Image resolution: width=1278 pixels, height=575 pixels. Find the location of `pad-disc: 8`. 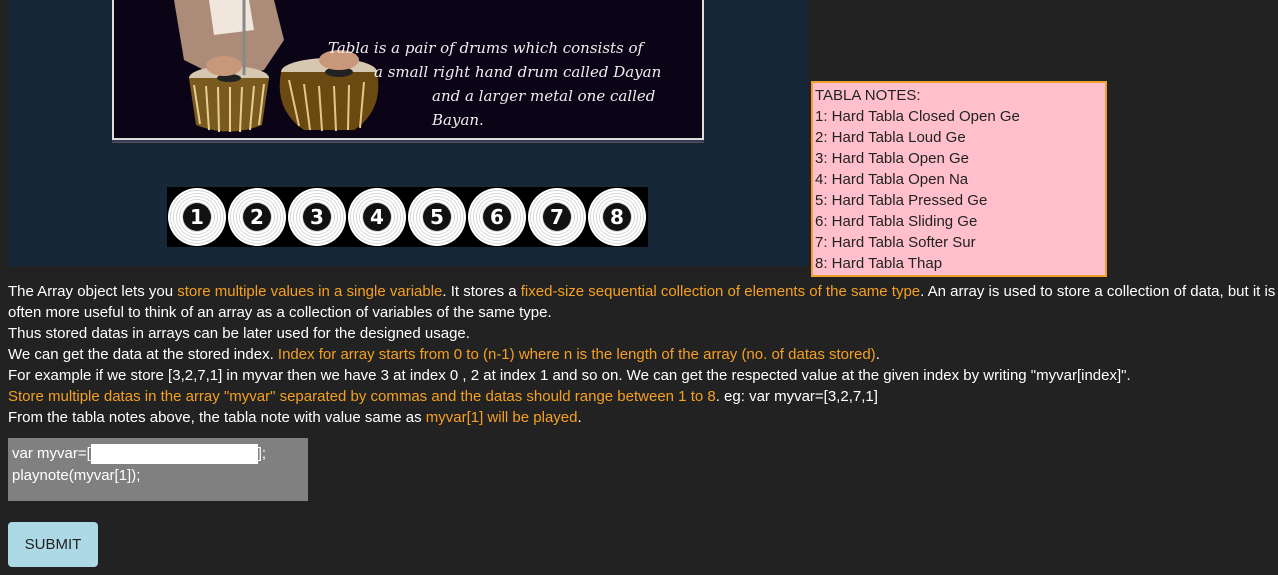

pad-disc: 8 is located at coordinates (617, 217).